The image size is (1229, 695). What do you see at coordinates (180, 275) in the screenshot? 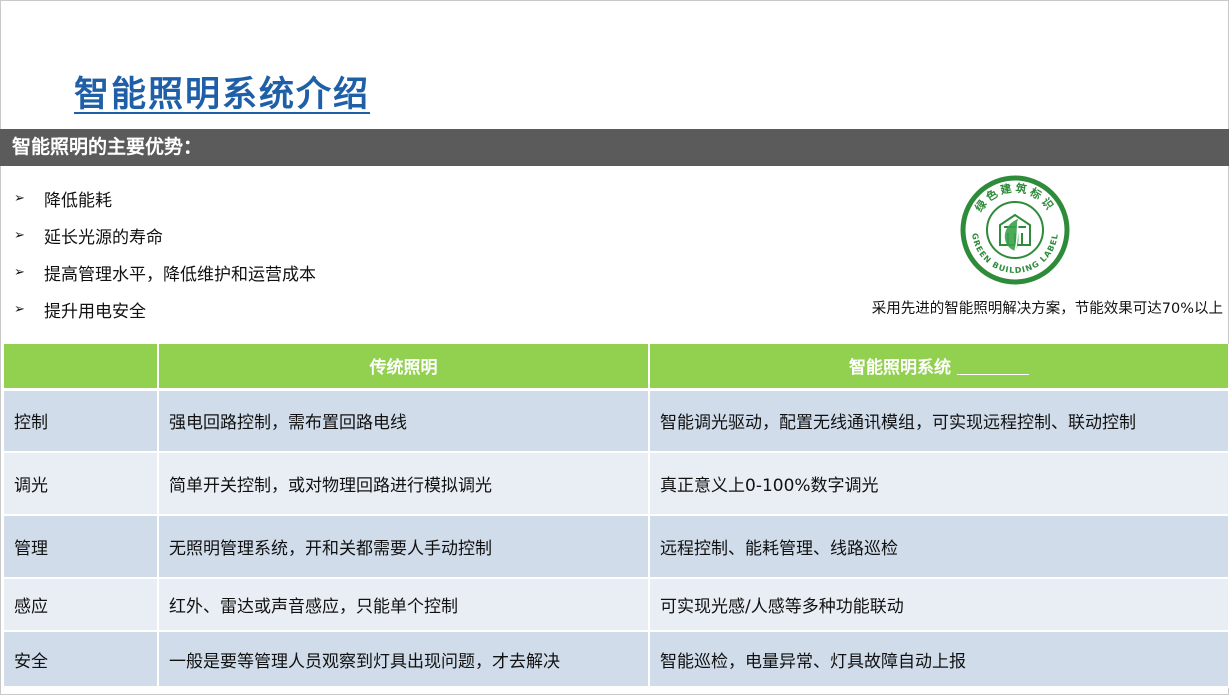
I see `advantage-text: 提高管理水平，降低维护和运营成本` at bounding box center [180, 275].